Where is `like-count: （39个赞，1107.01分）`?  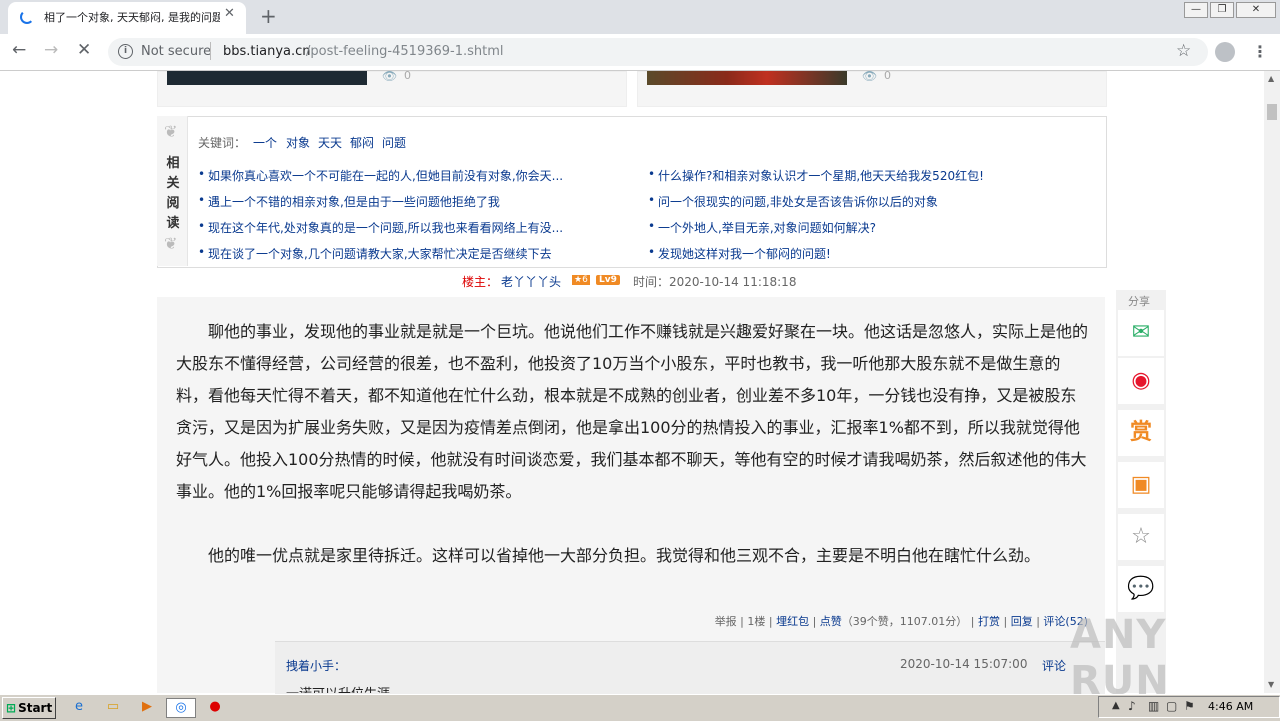
like-count: （39个赞，1107.01分） is located at coordinates (904, 621).